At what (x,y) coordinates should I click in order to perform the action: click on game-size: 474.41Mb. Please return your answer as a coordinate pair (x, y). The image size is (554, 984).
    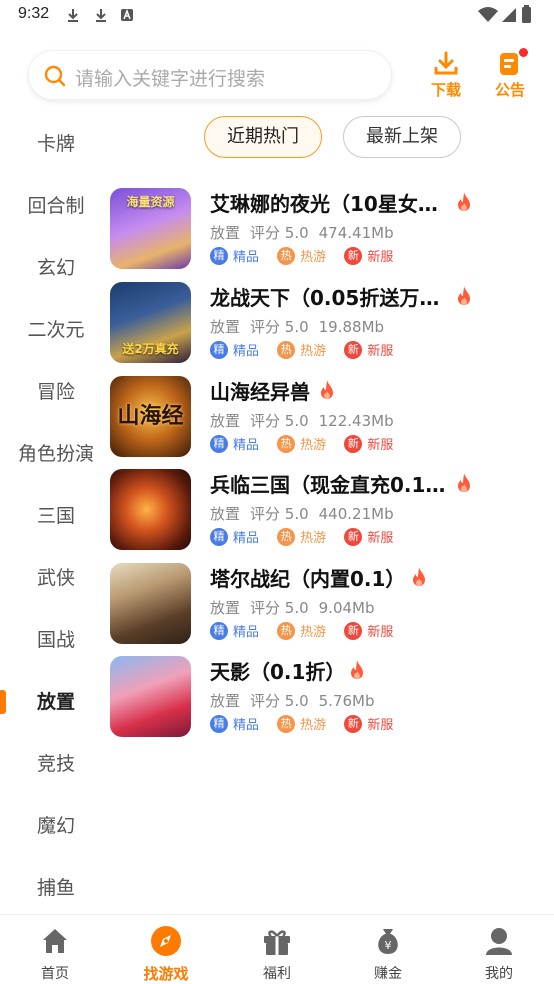
    Looking at the image, I should click on (356, 233).